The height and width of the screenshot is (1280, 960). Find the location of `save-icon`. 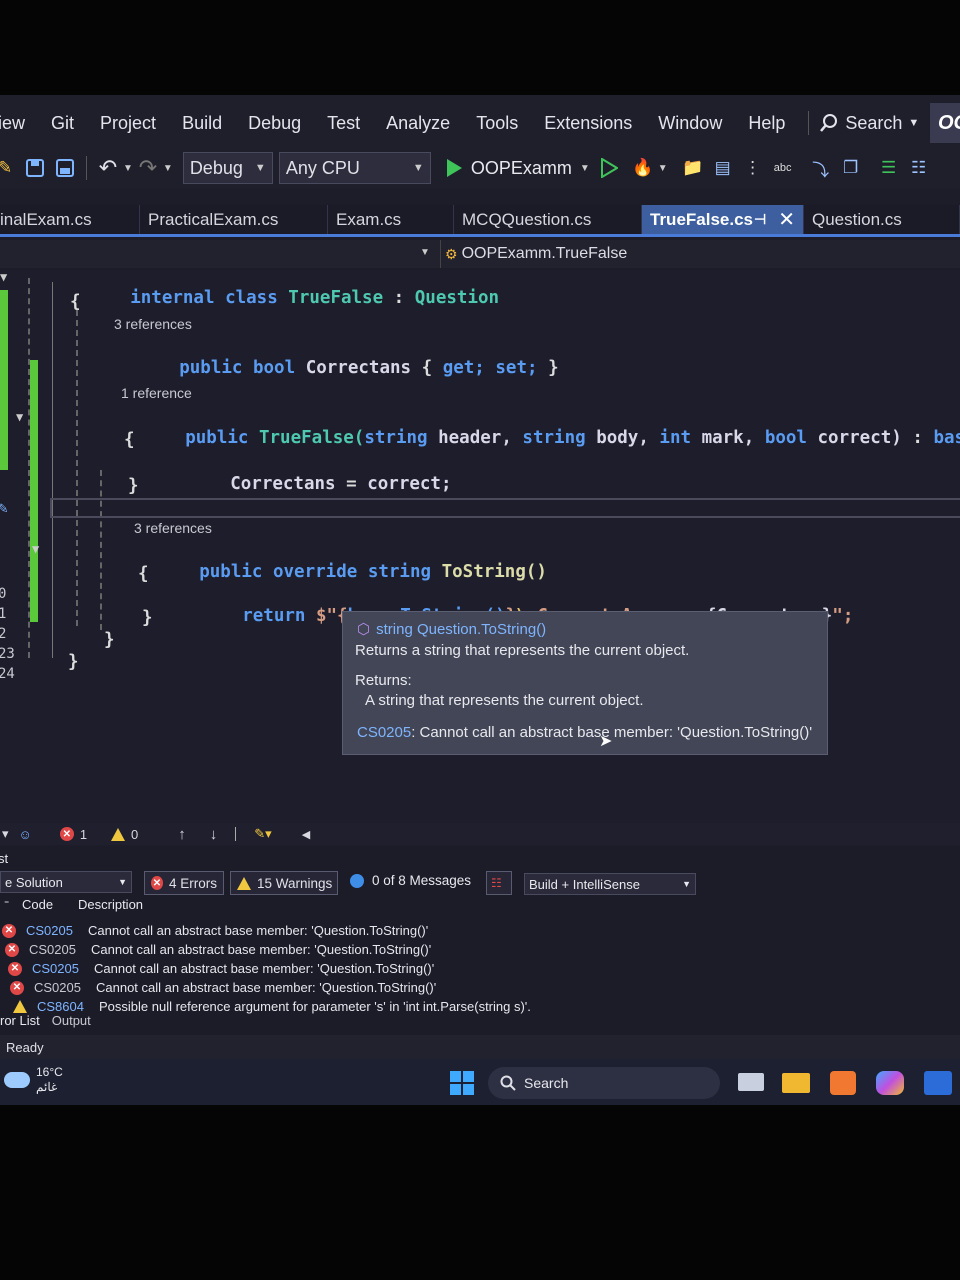

save-icon is located at coordinates (35, 168).